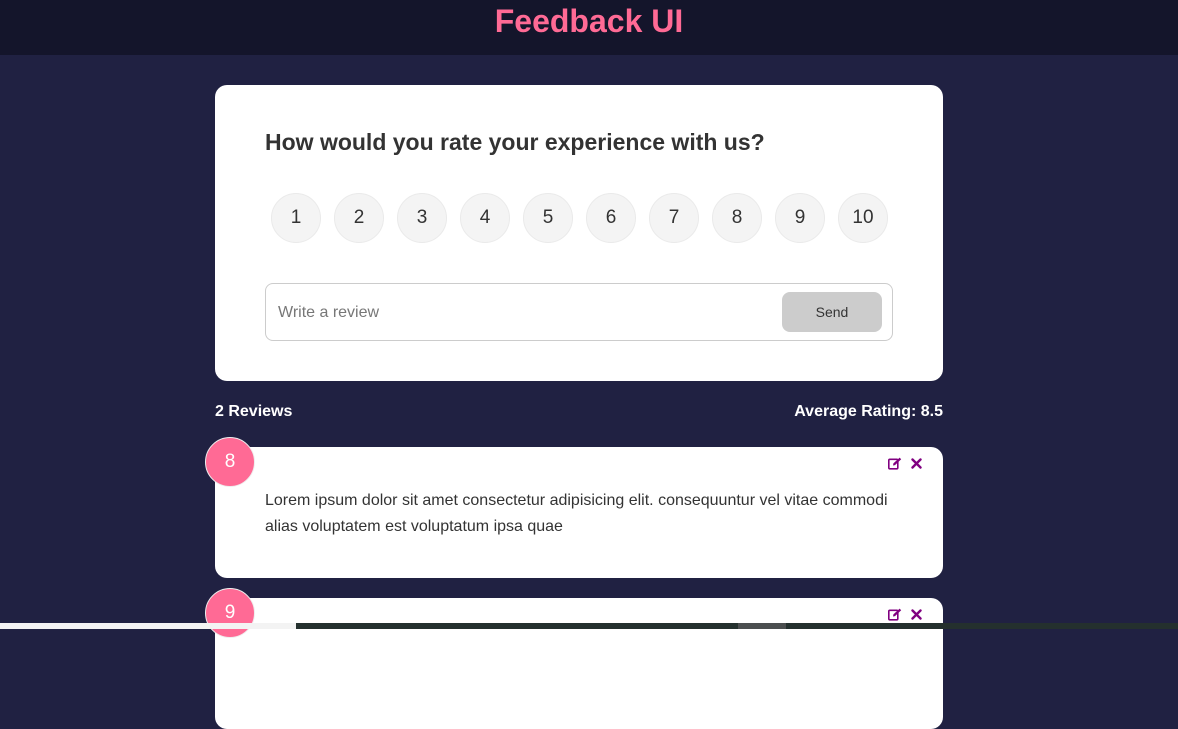 The image size is (1178, 729). What do you see at coordinates (359, 218) in the screenshot?
I see `rating-option-2: 2` at bounding box center [359, 218].